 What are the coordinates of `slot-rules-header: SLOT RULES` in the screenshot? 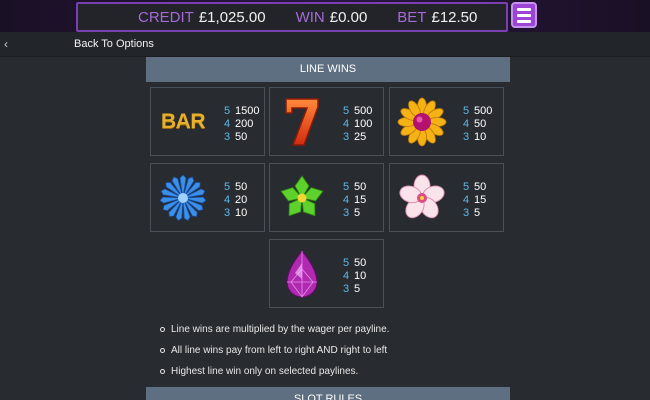 It's located at (328, 393).